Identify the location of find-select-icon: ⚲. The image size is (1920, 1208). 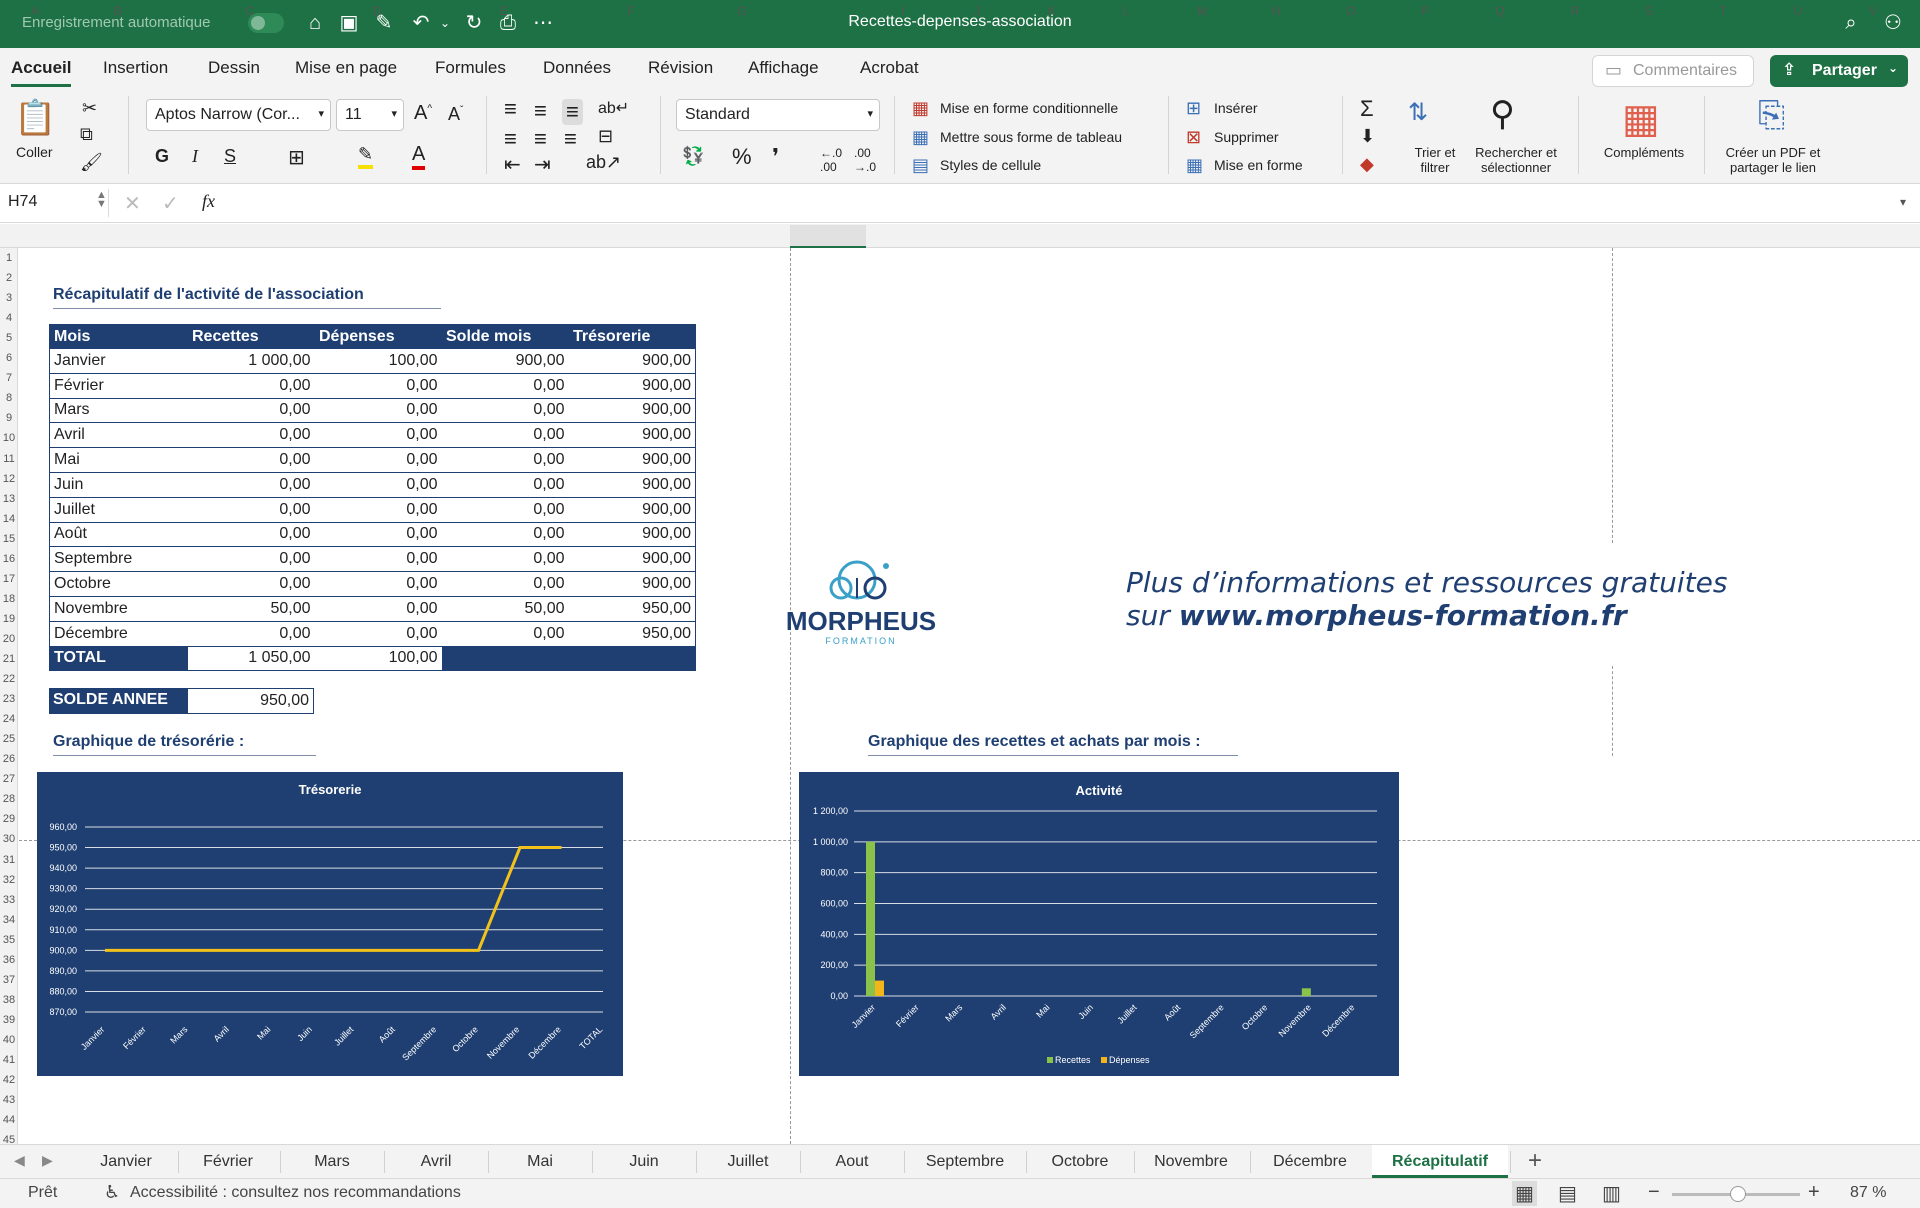
(1502, 114).